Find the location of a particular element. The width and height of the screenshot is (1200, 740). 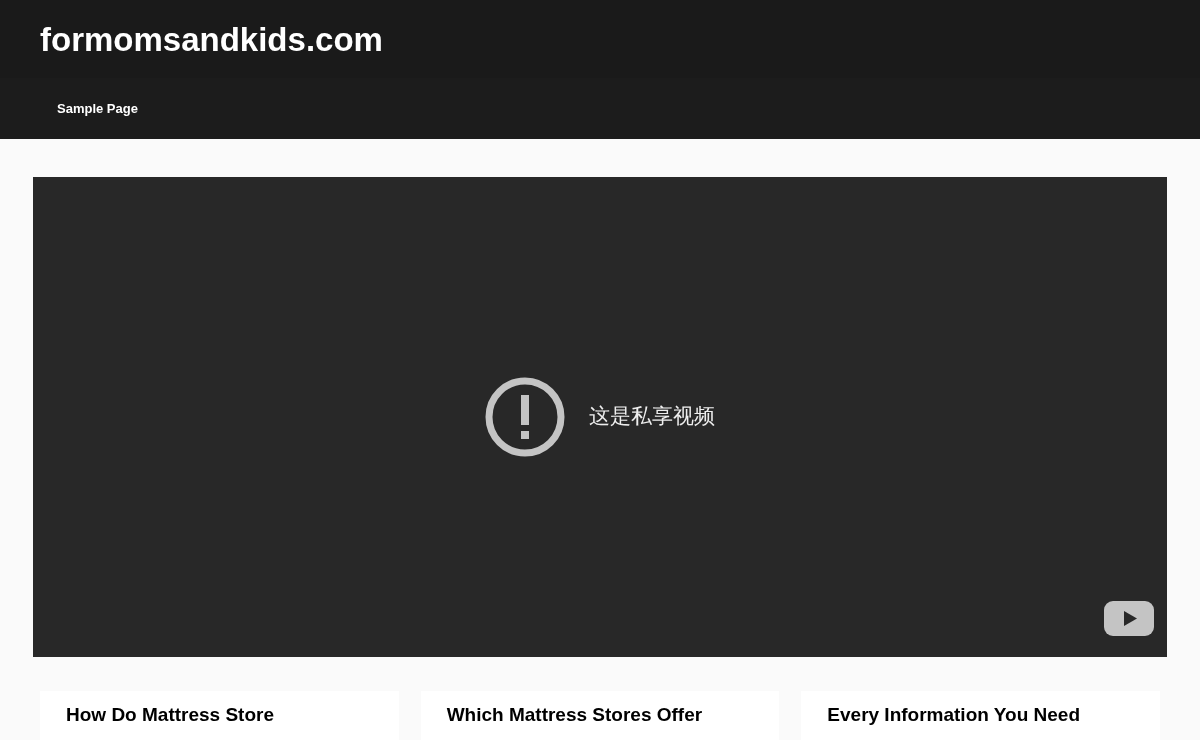

video-message: 这是私享视频 is located at coordinates (652, 417).